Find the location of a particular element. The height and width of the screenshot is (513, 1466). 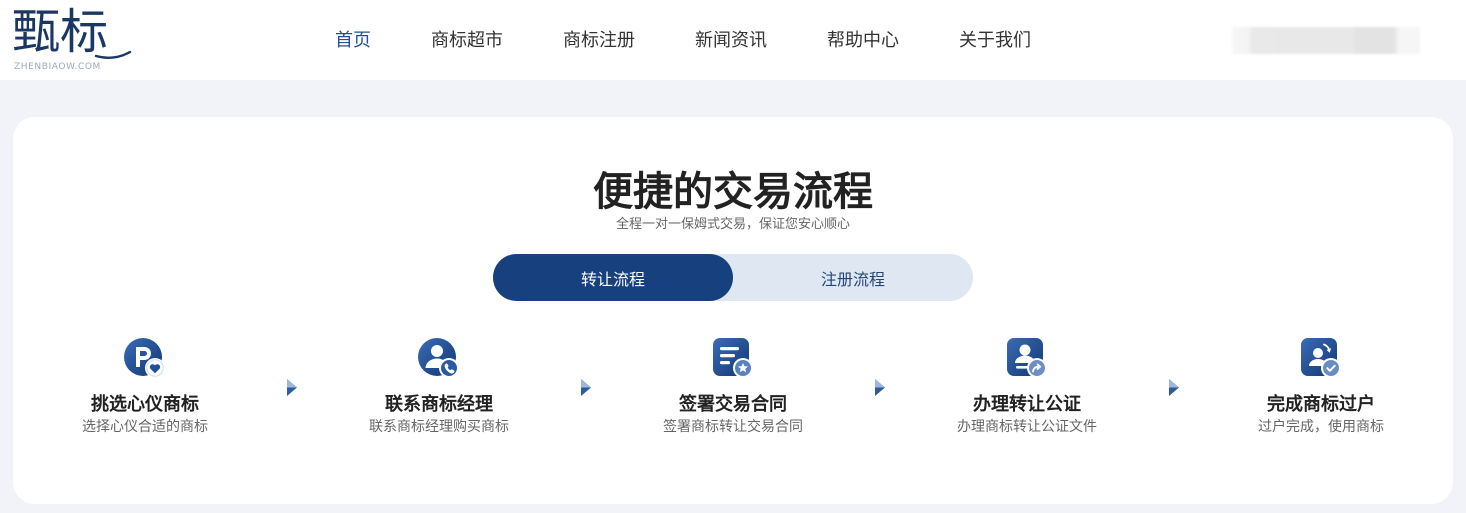

nav-news: 新闻资讯 is located at coordinates (731, 41).